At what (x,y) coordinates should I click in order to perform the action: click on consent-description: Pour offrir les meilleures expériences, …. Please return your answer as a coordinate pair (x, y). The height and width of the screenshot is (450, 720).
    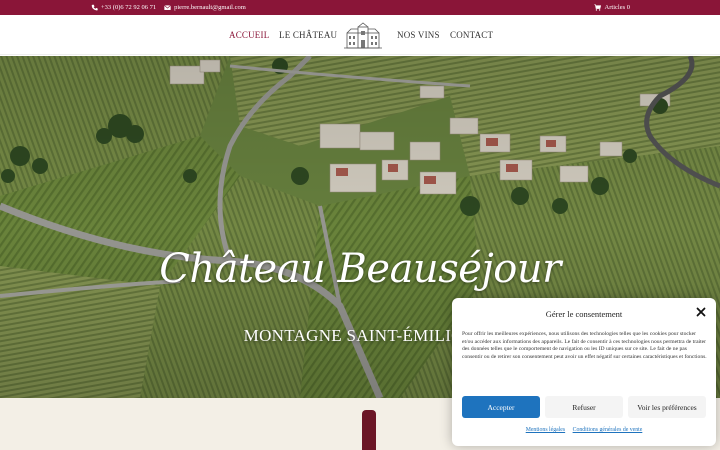
    Looking at the image, I should click on (584, 345).